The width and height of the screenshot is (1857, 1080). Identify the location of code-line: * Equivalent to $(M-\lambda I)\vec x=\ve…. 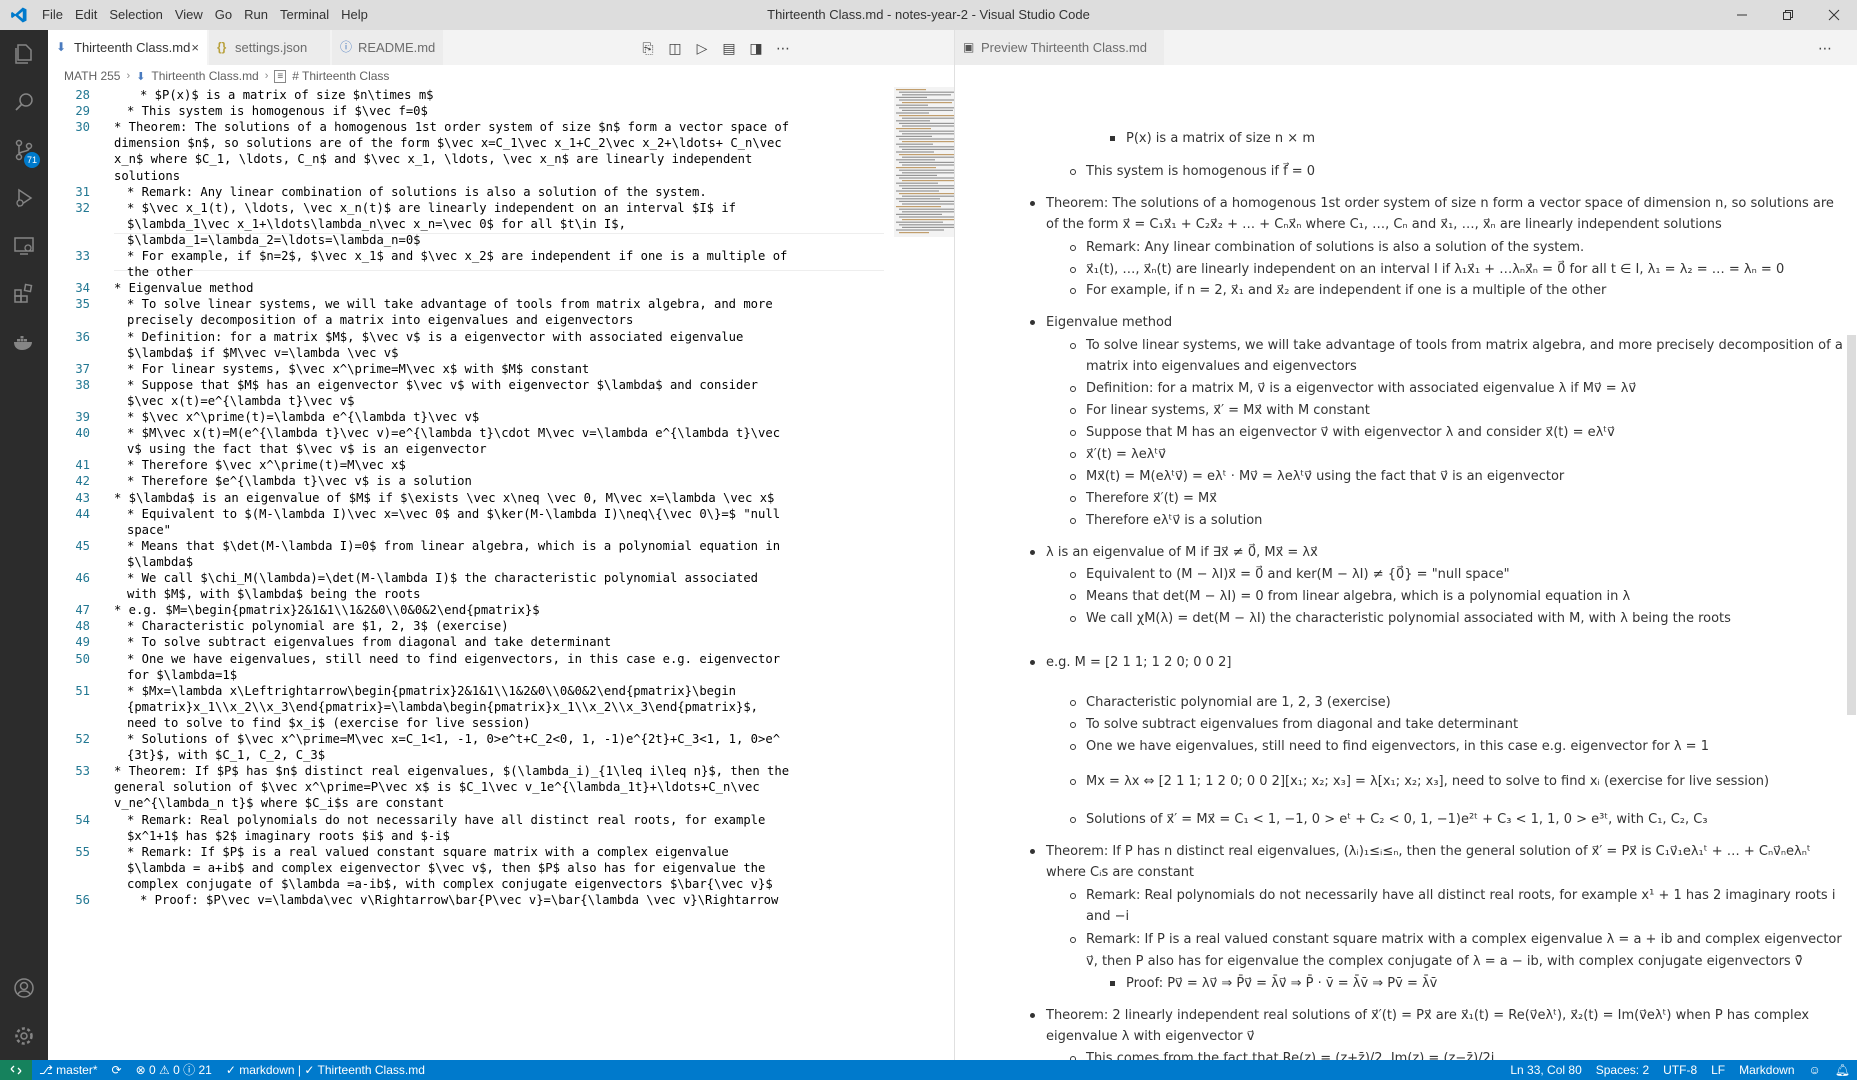
(454, 513).